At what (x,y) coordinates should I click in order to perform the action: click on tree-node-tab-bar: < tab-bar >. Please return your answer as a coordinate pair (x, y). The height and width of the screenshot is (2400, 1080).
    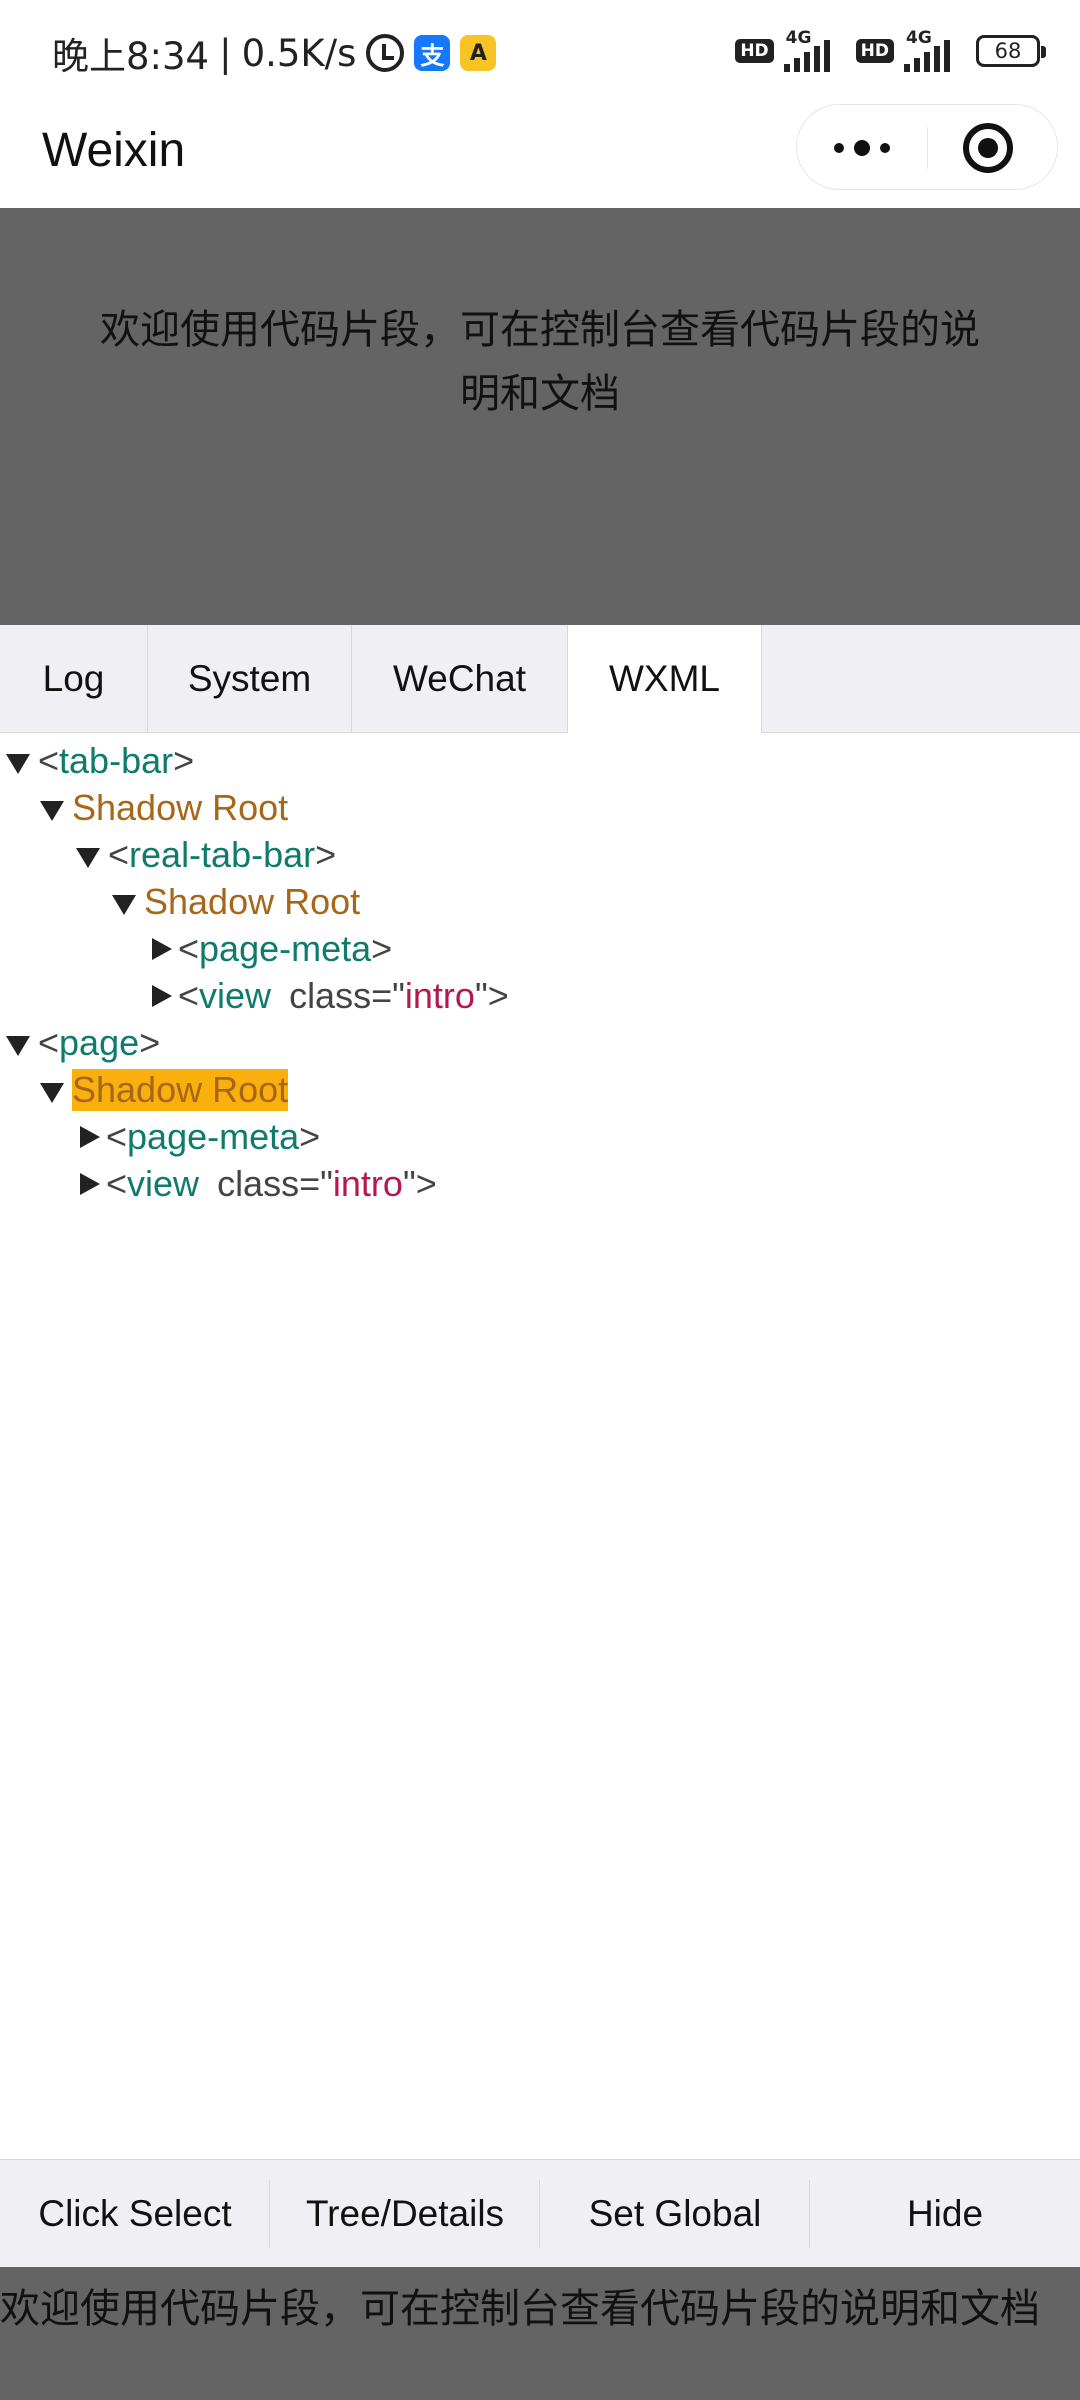
    Looking at the image, I should click on (100, 760).